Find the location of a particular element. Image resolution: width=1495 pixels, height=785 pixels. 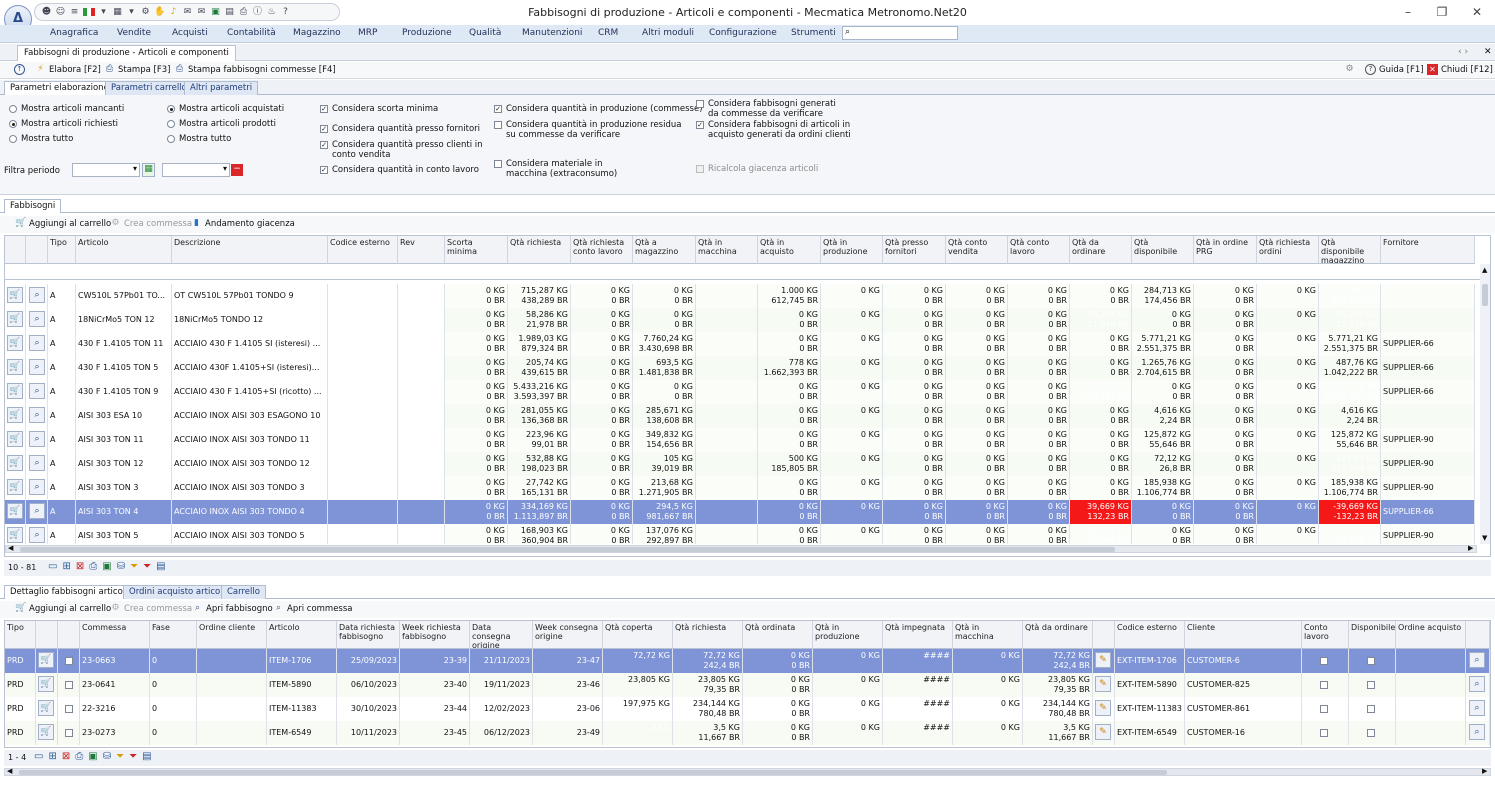

radio-mostra-tutto-2: Mostra tutto is located at coordinates (199, 139).